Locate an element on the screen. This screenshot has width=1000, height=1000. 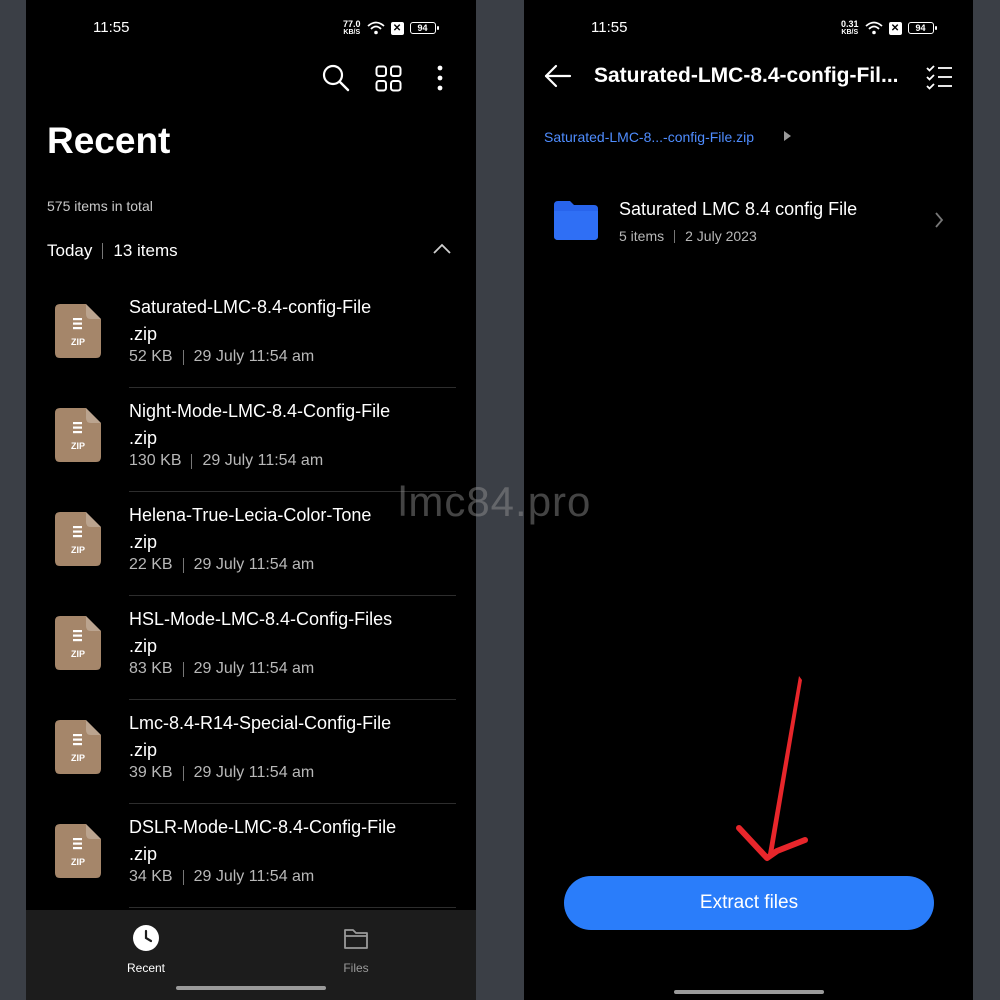
file-size: 83 KB is located at coordinates (151, 668).